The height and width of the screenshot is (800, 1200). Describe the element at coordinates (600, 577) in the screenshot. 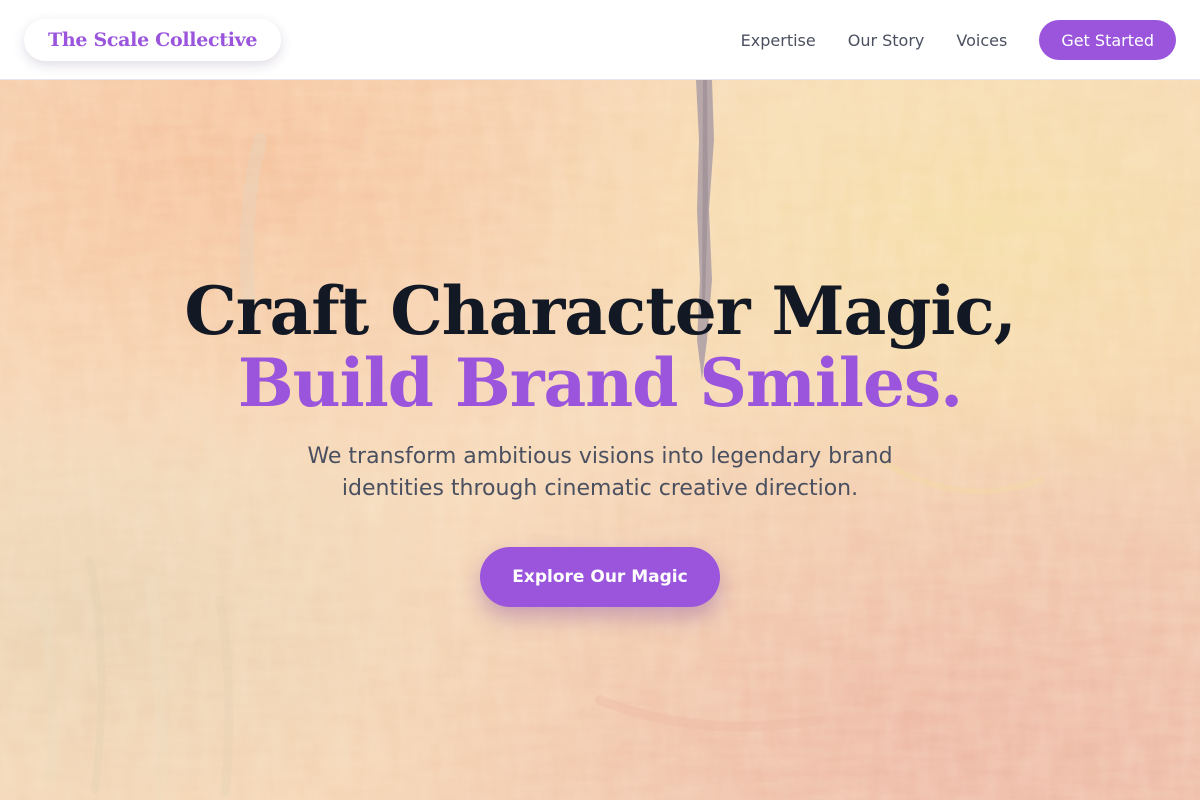

I see `explore-our-magic-button: Explore Our Magic` at that location.